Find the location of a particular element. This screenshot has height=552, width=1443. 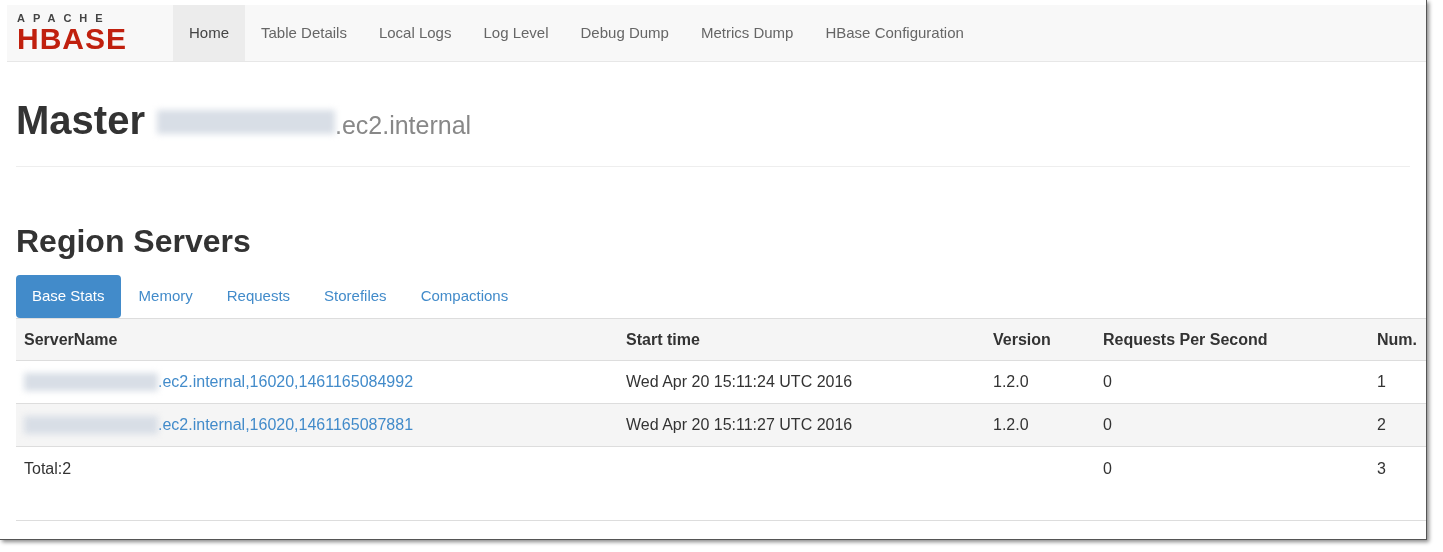

server-link: .ec2.internal,16020,1461165087881 is located at coordinates (286, 425).